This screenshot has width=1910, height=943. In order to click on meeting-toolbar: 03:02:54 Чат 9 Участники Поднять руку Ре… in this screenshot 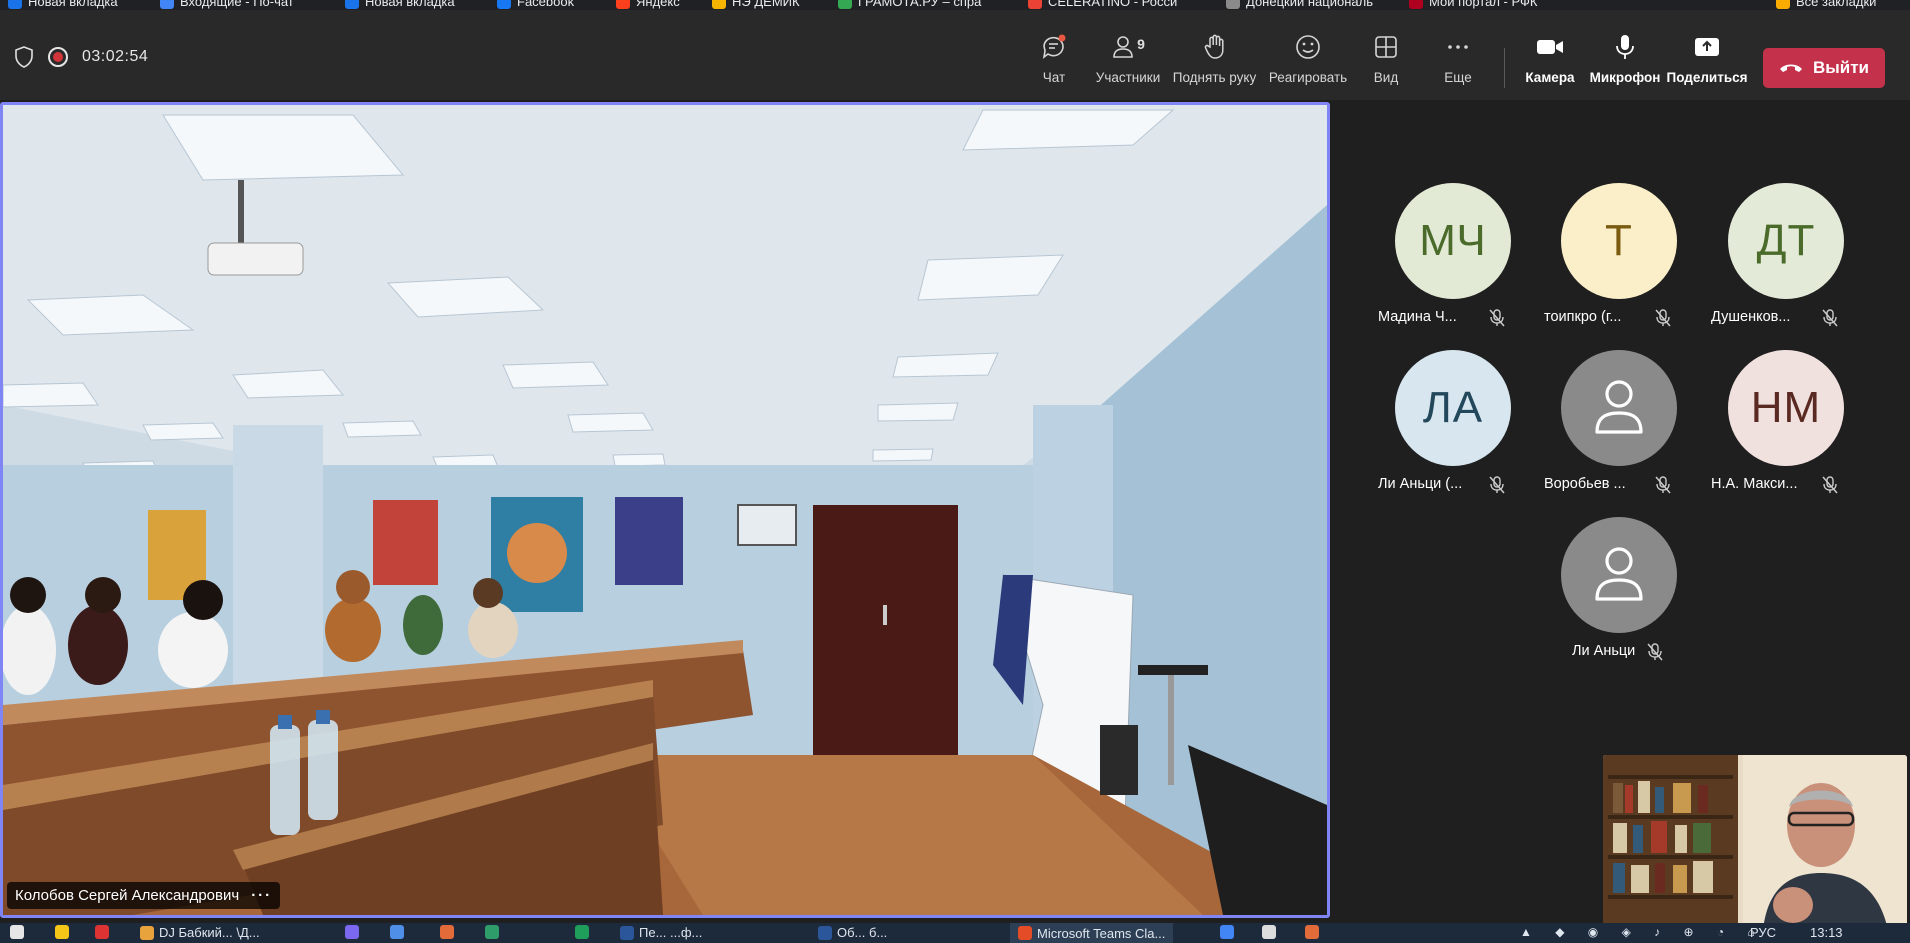, I will do `click(955, 55)`.